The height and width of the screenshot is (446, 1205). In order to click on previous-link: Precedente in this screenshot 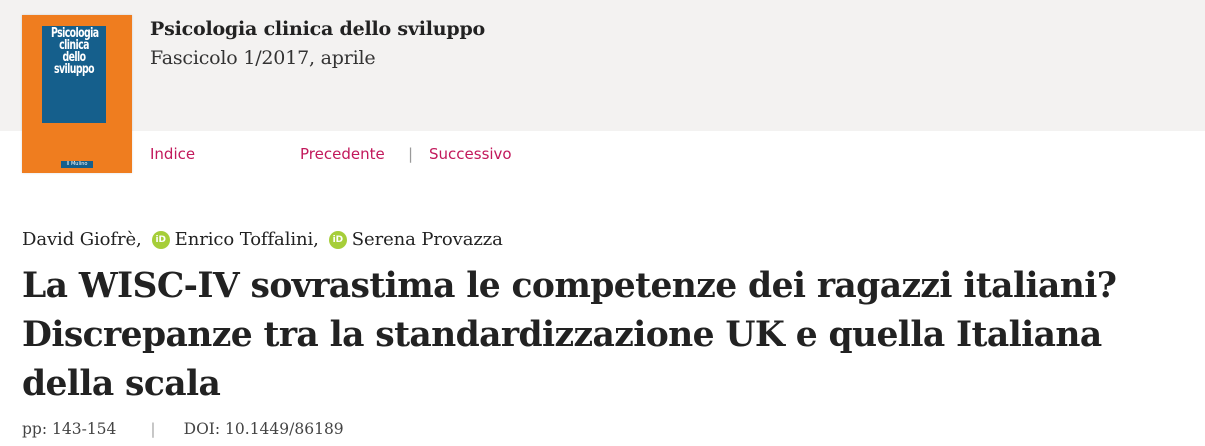, I will do `click(342, 154)`.